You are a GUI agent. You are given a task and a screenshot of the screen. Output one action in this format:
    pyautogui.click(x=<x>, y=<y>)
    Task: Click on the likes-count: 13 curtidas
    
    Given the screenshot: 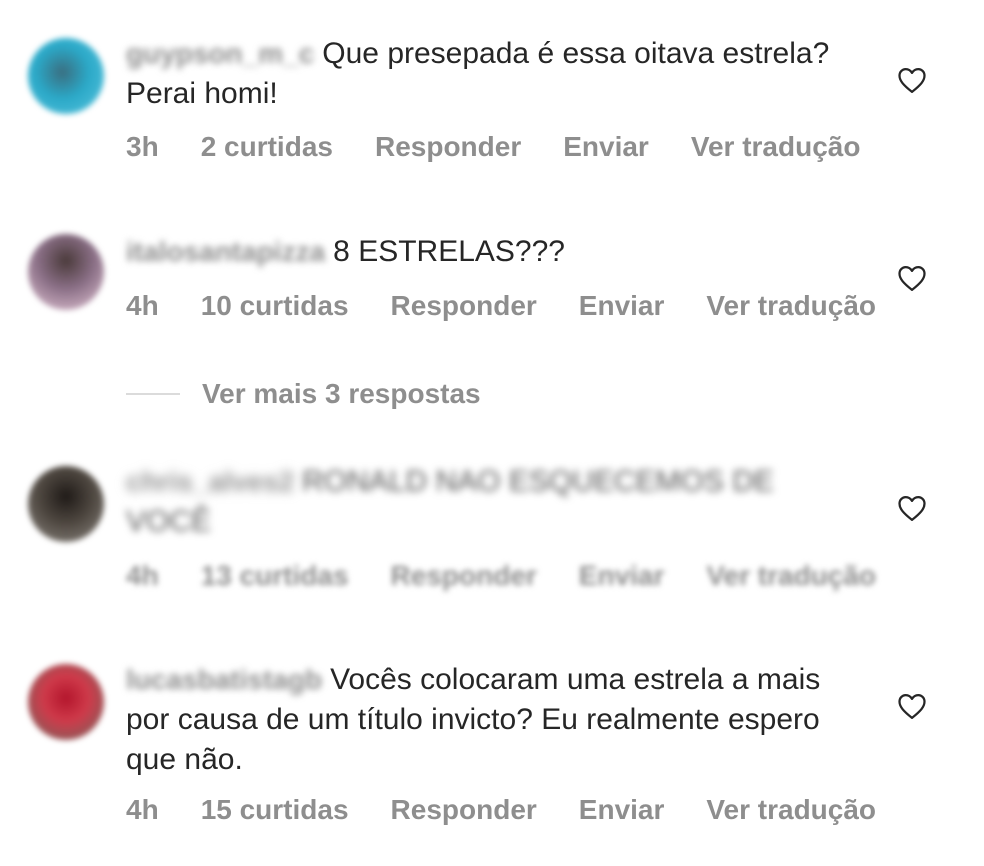 What is the action you would take?
    pyautogui.click(x=275, y=576)
    